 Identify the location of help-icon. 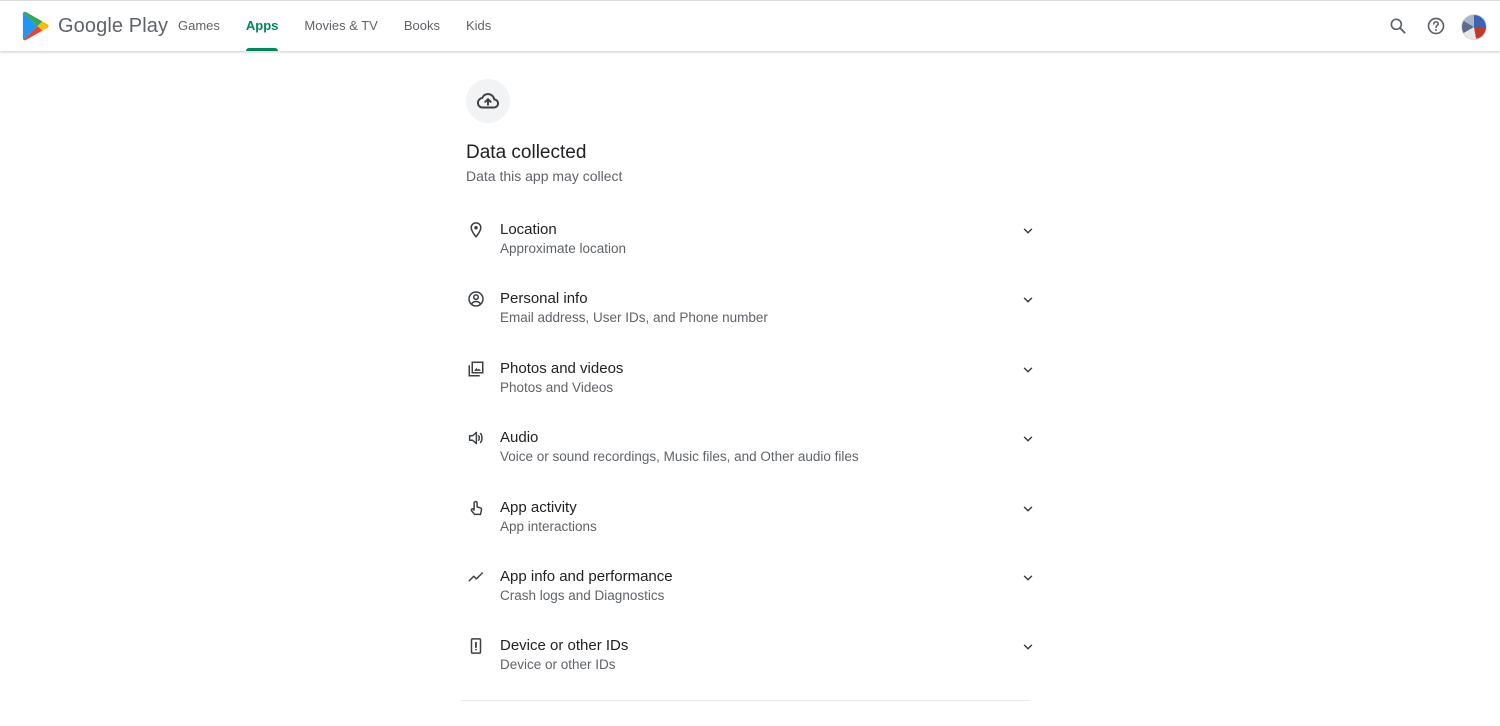
(1436, 26).